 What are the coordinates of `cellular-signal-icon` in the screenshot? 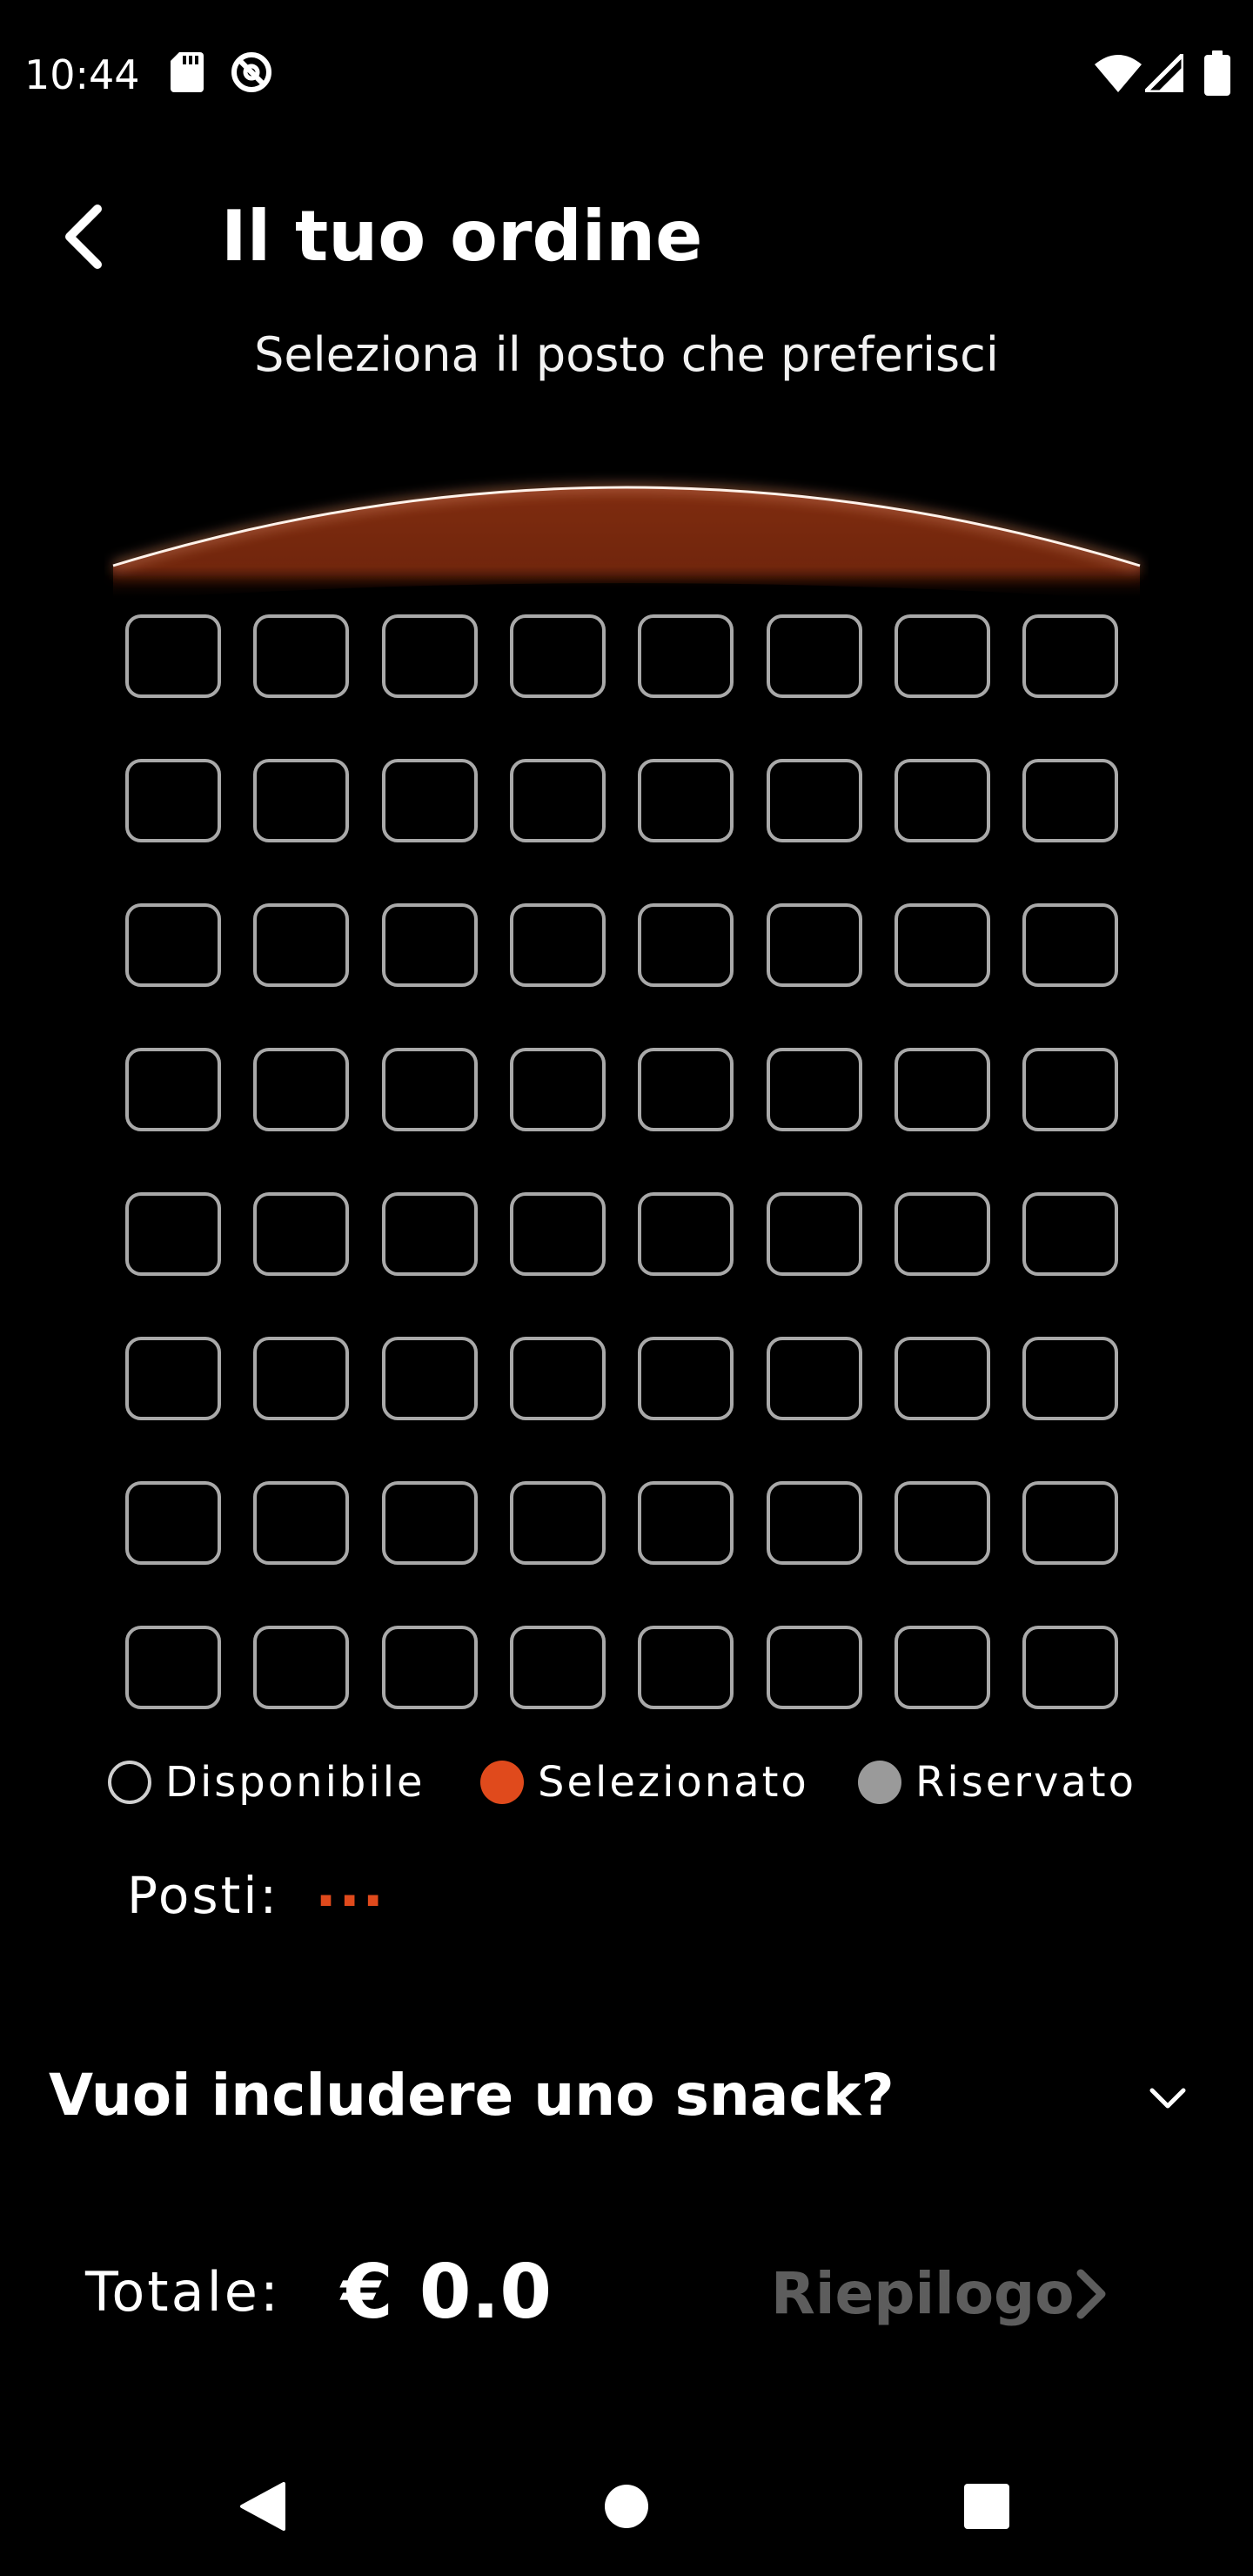 It's located at (1164, 73).